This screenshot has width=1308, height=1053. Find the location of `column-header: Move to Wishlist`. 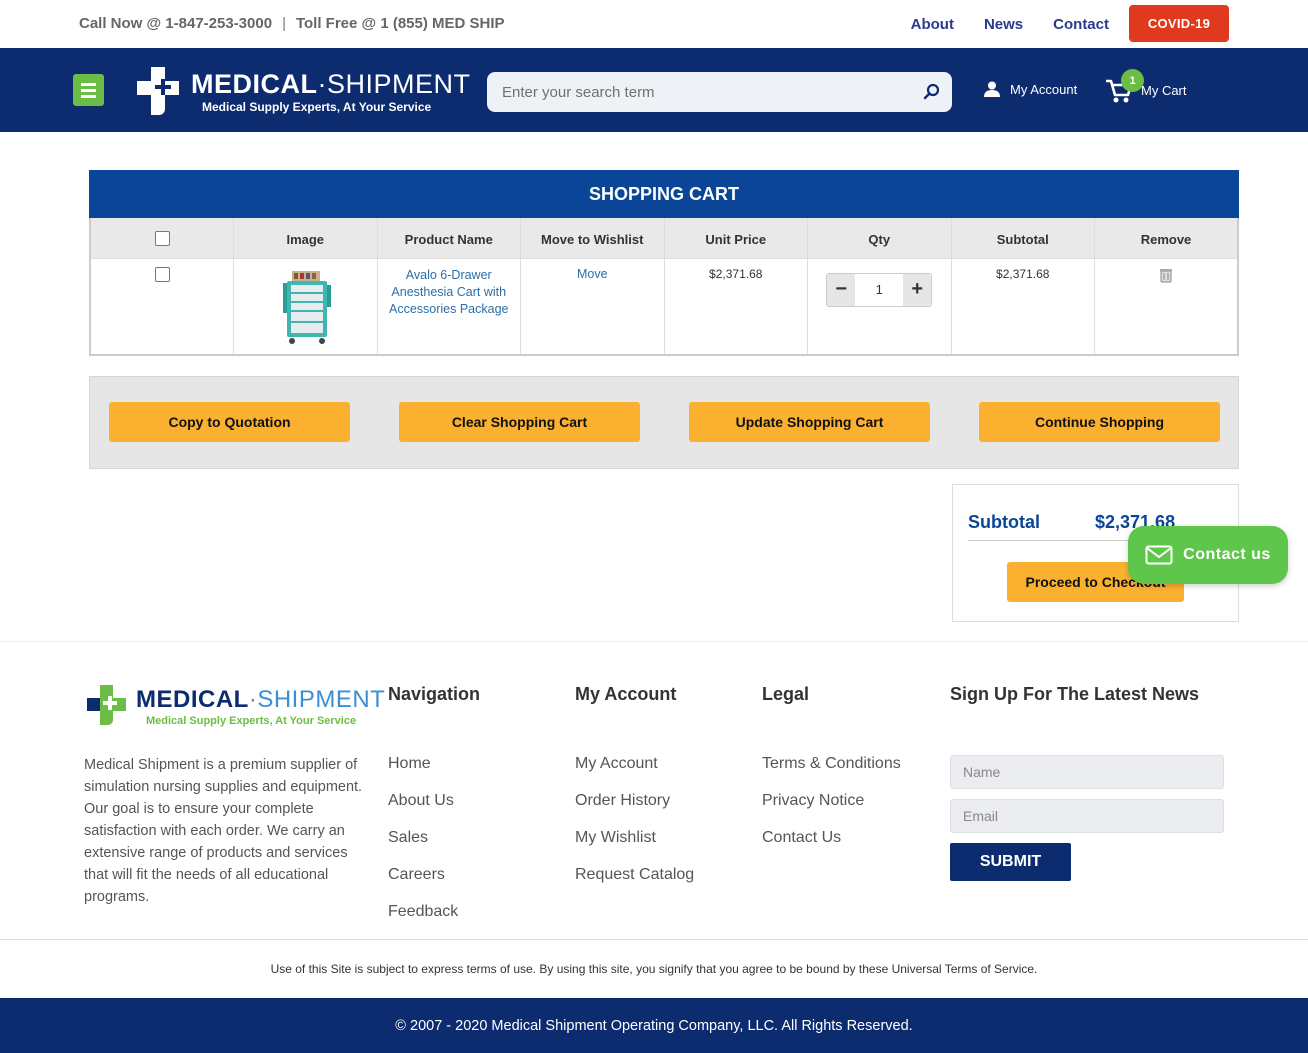

column-header: Move to Wishlist is located at coordinates (592, 238).